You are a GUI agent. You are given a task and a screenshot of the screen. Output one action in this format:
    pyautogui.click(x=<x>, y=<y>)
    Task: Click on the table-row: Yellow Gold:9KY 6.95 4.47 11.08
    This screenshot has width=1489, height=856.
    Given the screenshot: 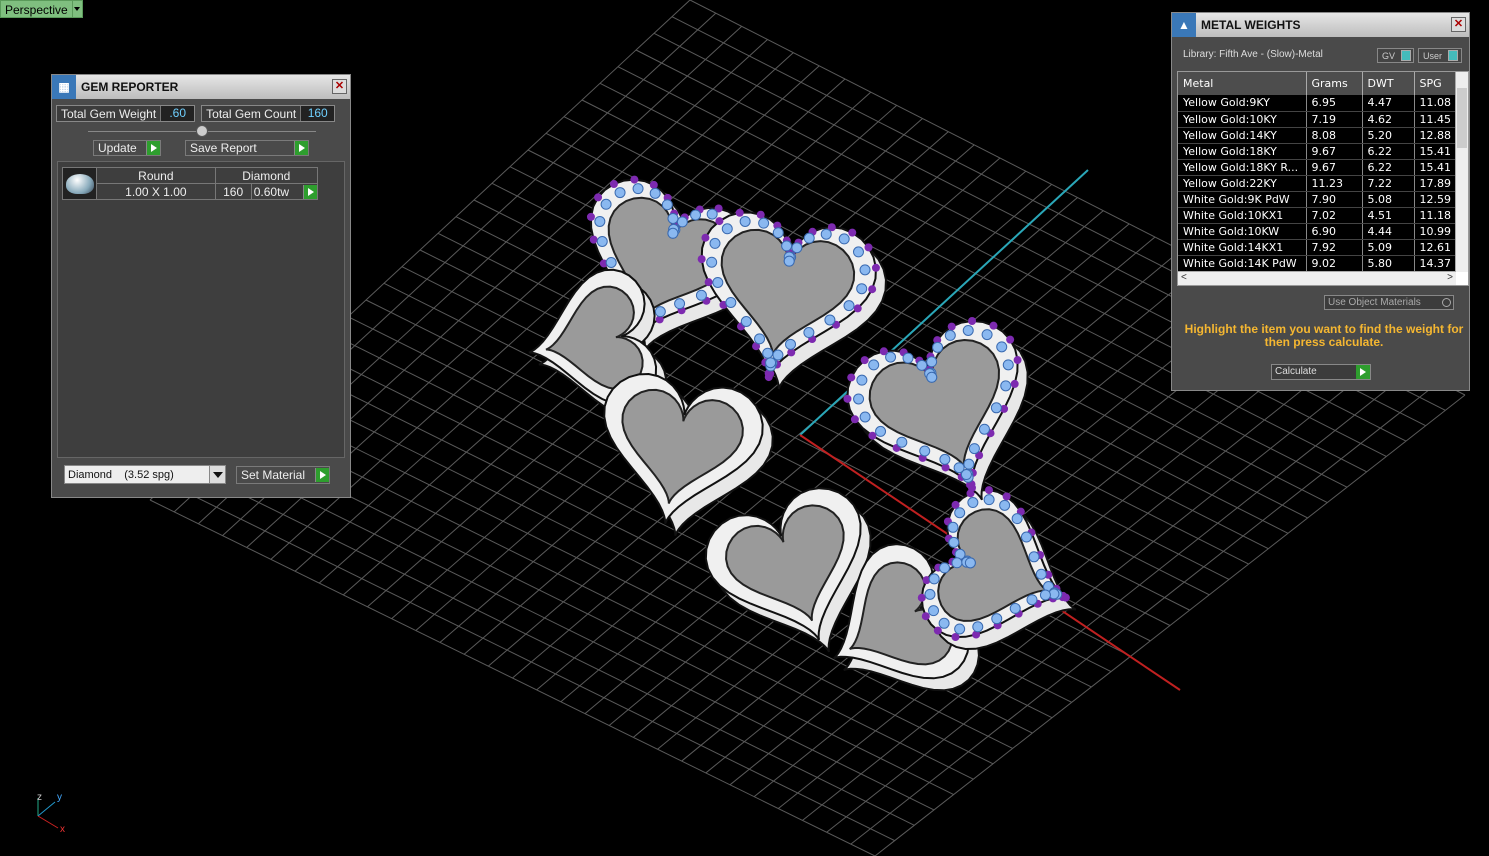 What is the action you would take?
    pyautogui.click(x=1318, y=103)
    